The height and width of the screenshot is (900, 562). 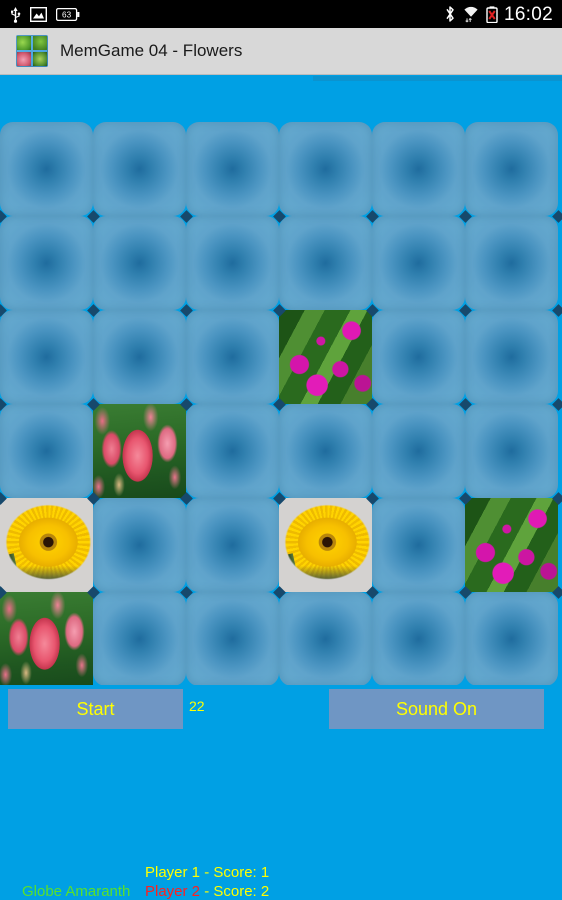 I want to click on card-r4-c1, so click(x=46, y=451).